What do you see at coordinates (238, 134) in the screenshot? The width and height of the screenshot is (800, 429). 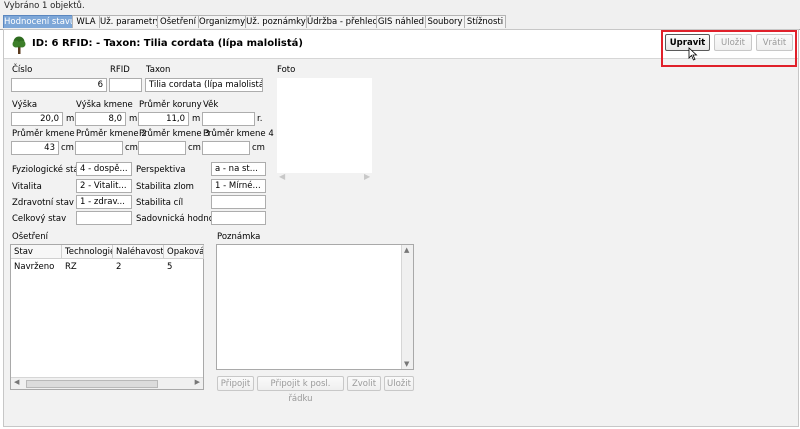 I see `prumer-kmene4-label: Průměr kmene 4` at bounding box center [238, 134].